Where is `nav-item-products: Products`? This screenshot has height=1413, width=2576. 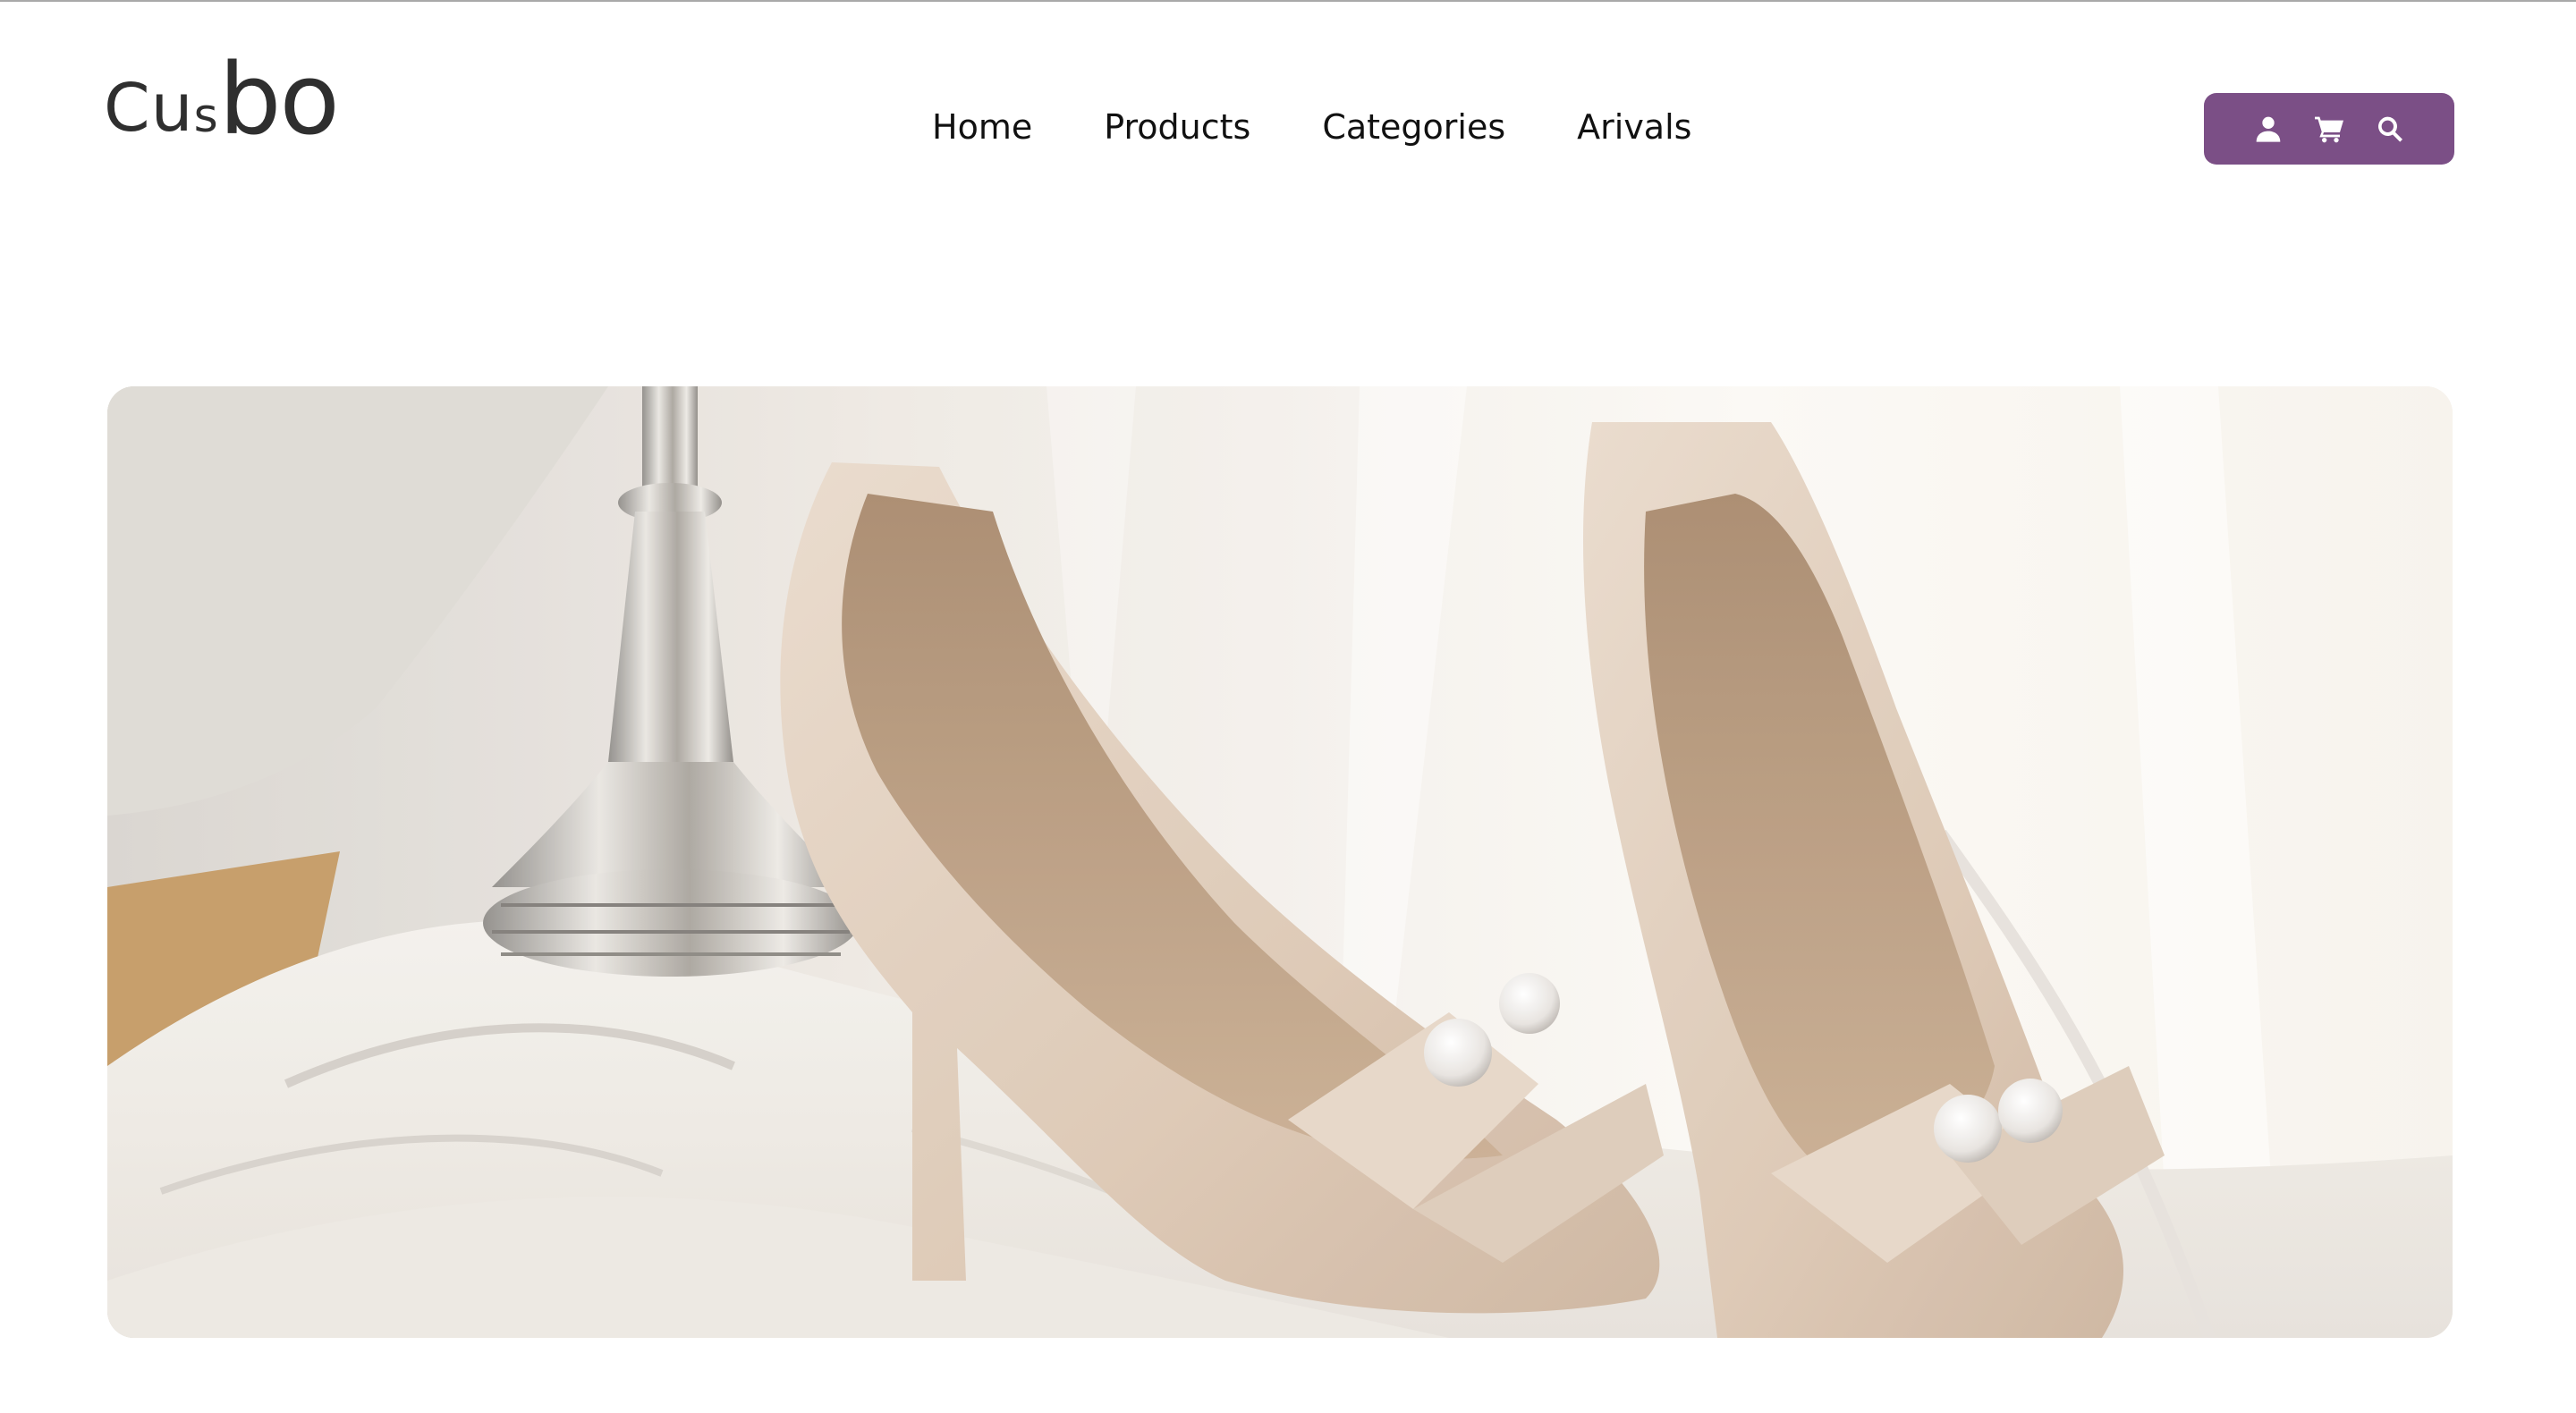 nav-item-products: Products is located at coordinates (1177, 127).